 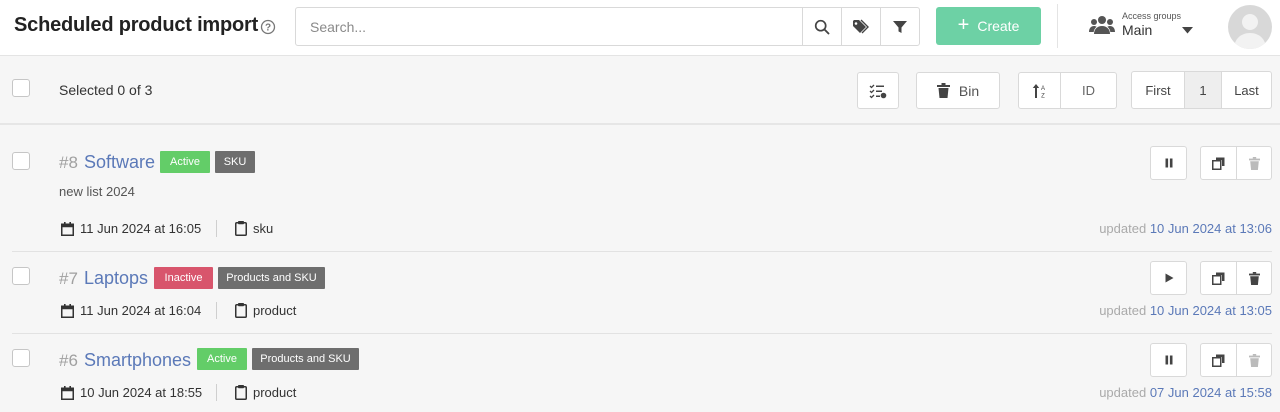 I want to click on item-name-link: Laptops, so click(x=116, y=278).